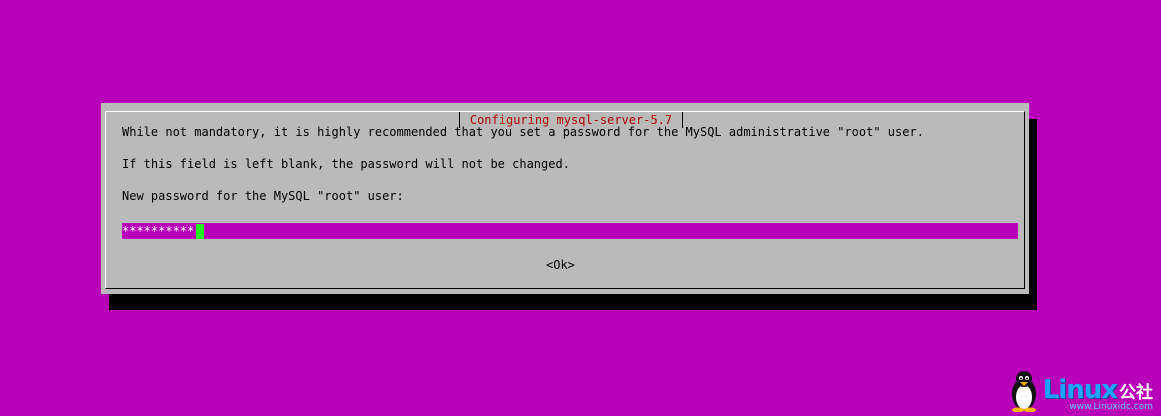  Describe the element at coordinates (158, 231) in the screenshot. I see `password-value: **********` at that location.